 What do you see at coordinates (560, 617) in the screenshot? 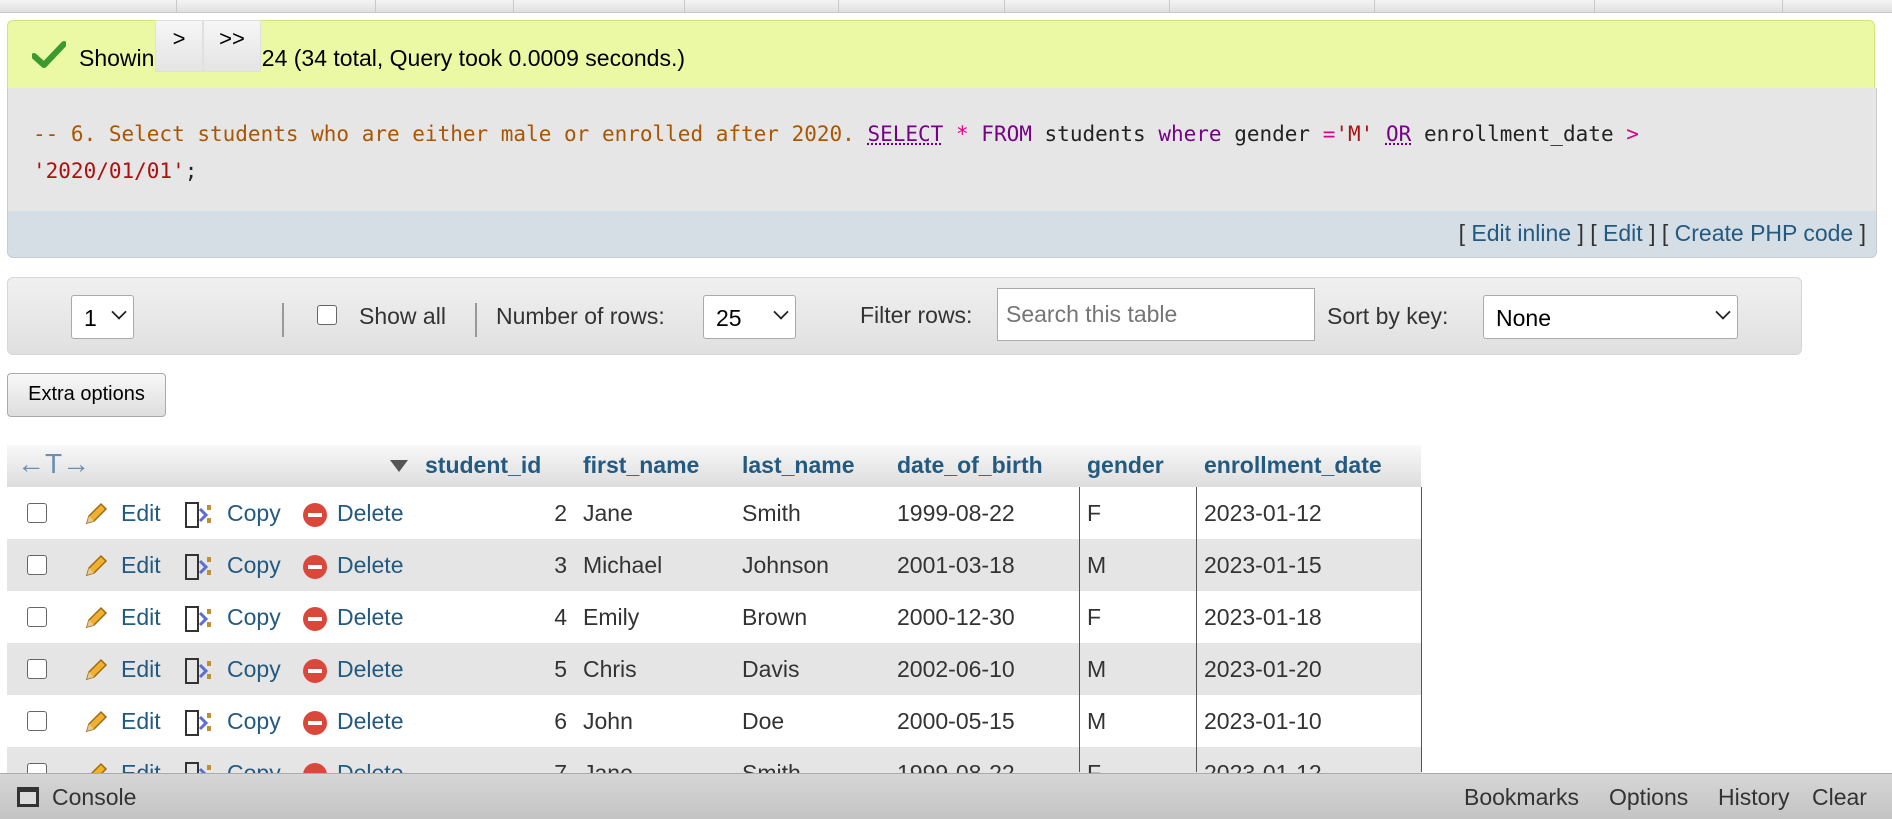
I see `cell-student-id: 4` at bounding box center [560, 617].